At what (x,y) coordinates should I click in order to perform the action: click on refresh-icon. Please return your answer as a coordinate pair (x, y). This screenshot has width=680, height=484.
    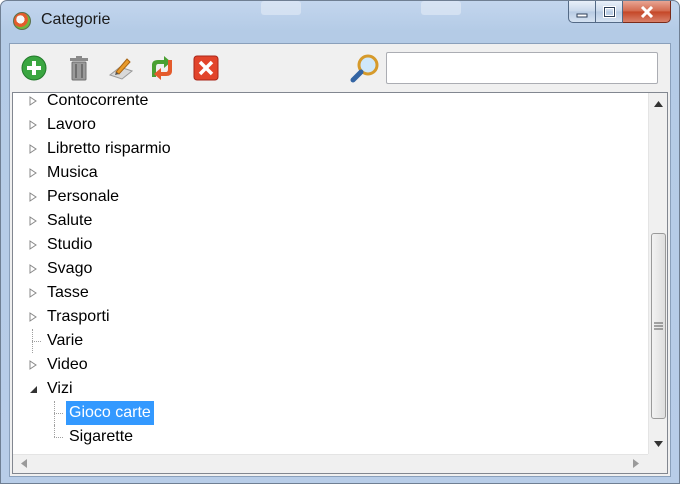
    Looking at the image, I should click on (162, 68).